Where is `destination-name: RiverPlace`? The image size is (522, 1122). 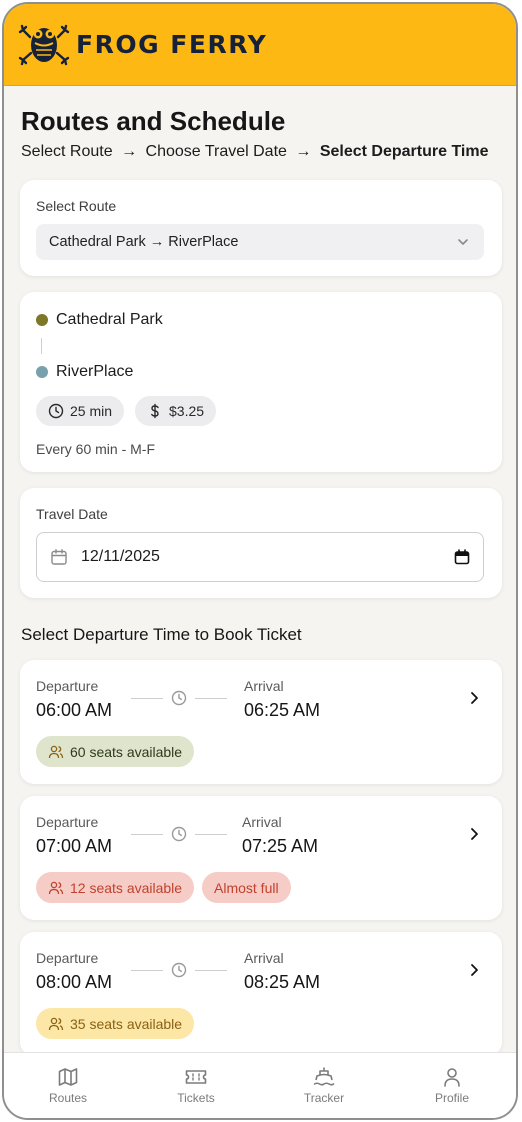
destination-name: RiverPlace is located at coordinates (95, 371).